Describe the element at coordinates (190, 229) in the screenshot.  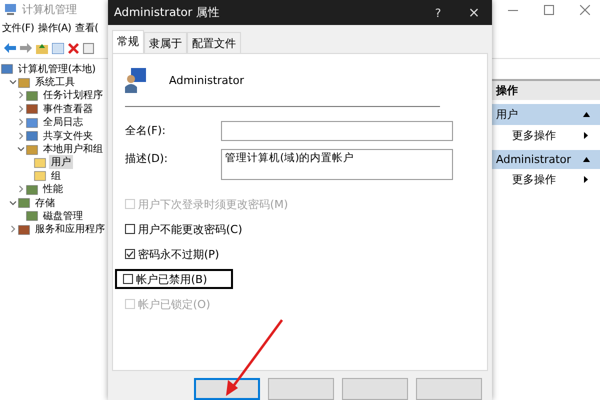
I see `checkbox-label: 用户不能更改密码(C)` at that location.